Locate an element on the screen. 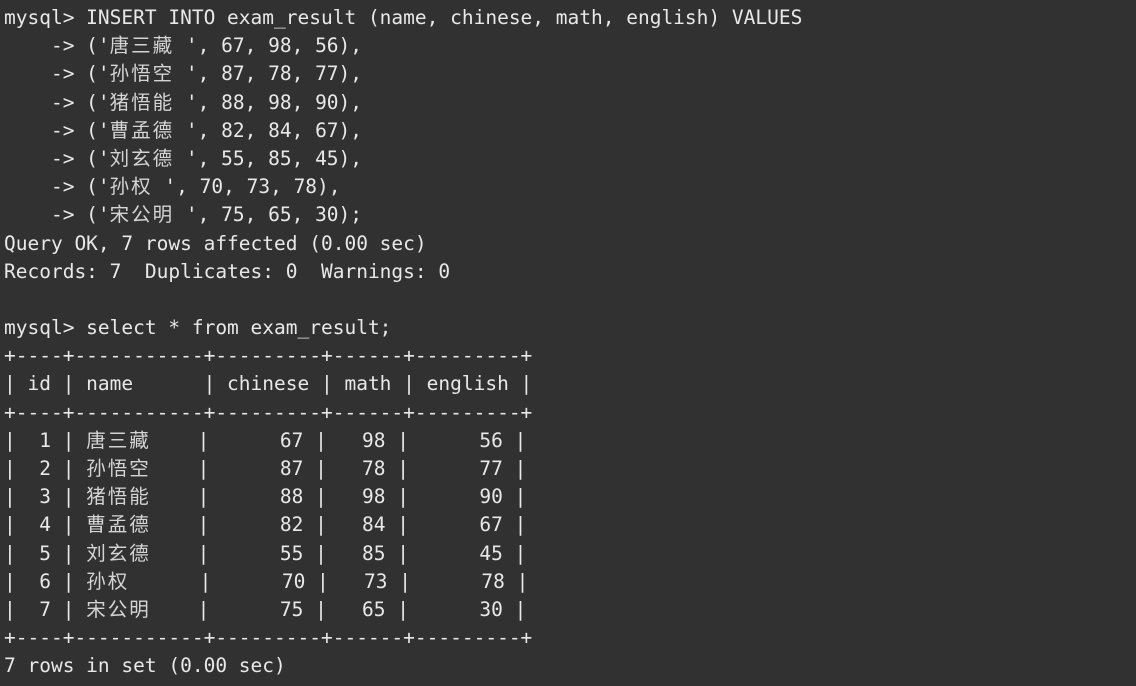  insert-values-row-3: -> ('猪悟能 ', 88, 98, 90), is located at coordinates (183, 102).